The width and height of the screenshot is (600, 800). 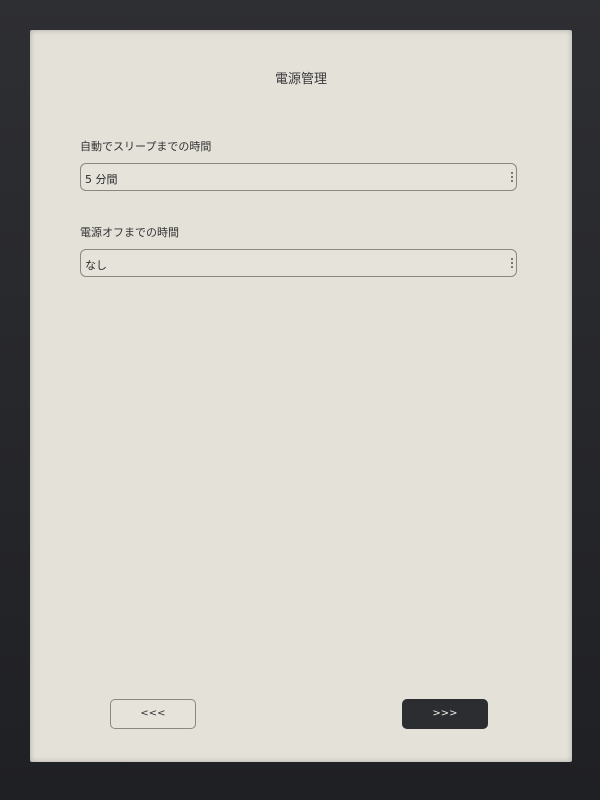 I want to click on power-off-timeout-label: 電源オフまでの時間, so click(x=129, y=232).